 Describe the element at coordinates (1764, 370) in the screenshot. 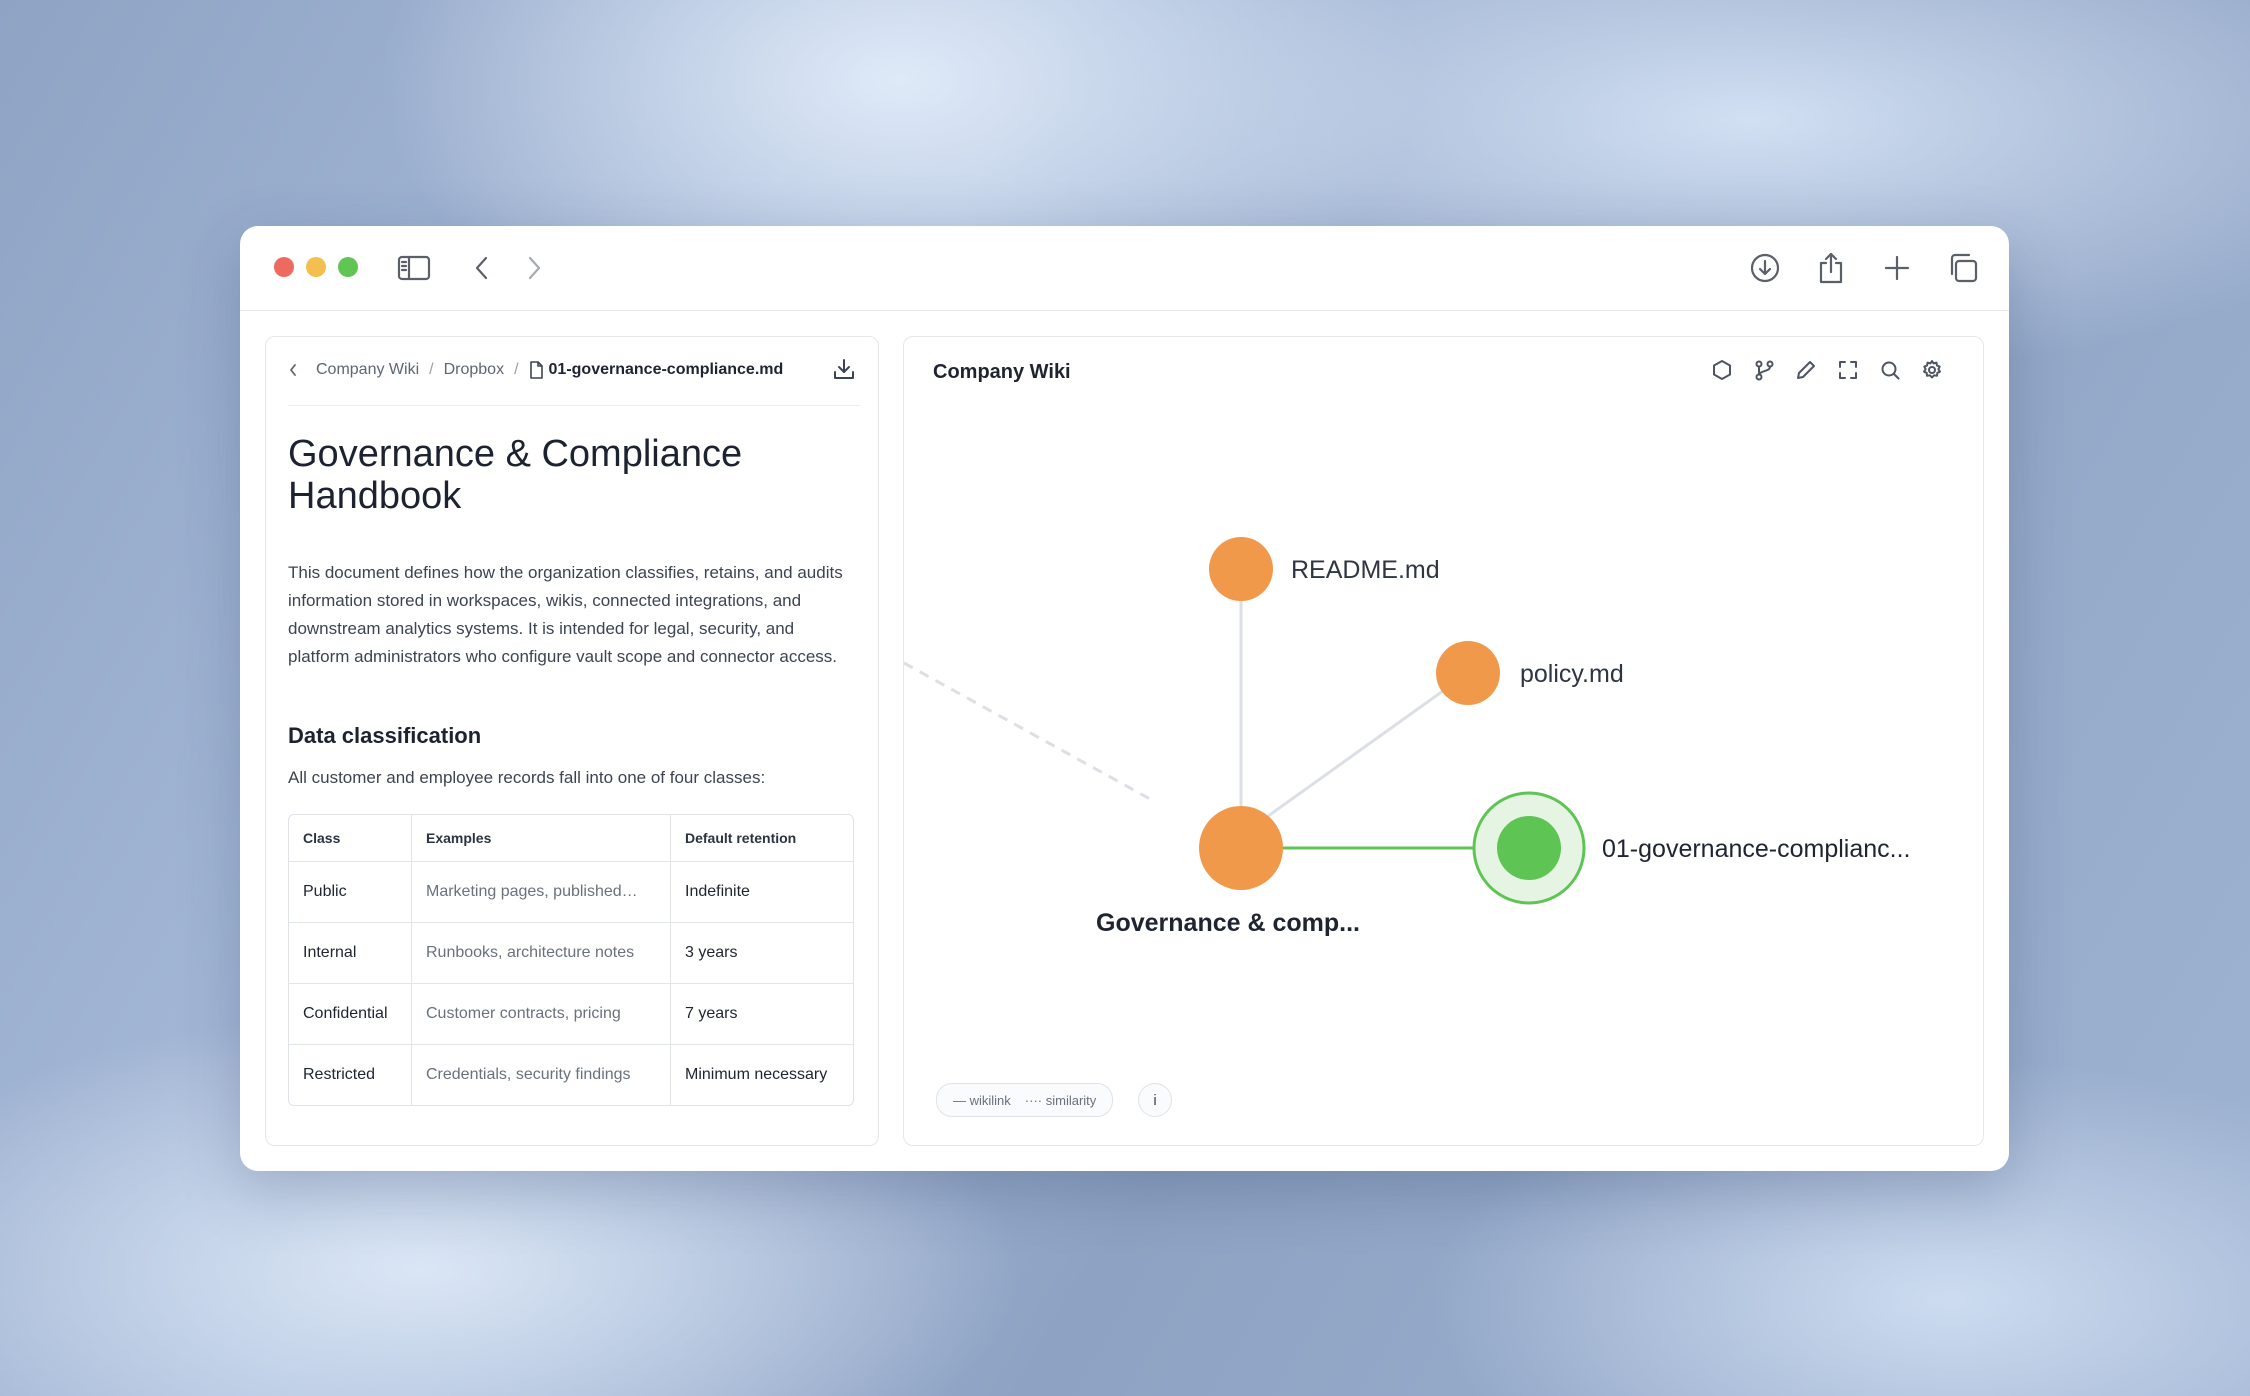

I see `branch-icon` at that location.